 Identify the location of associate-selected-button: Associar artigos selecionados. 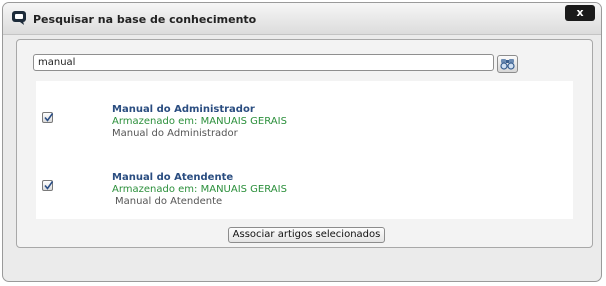
(306, 235).